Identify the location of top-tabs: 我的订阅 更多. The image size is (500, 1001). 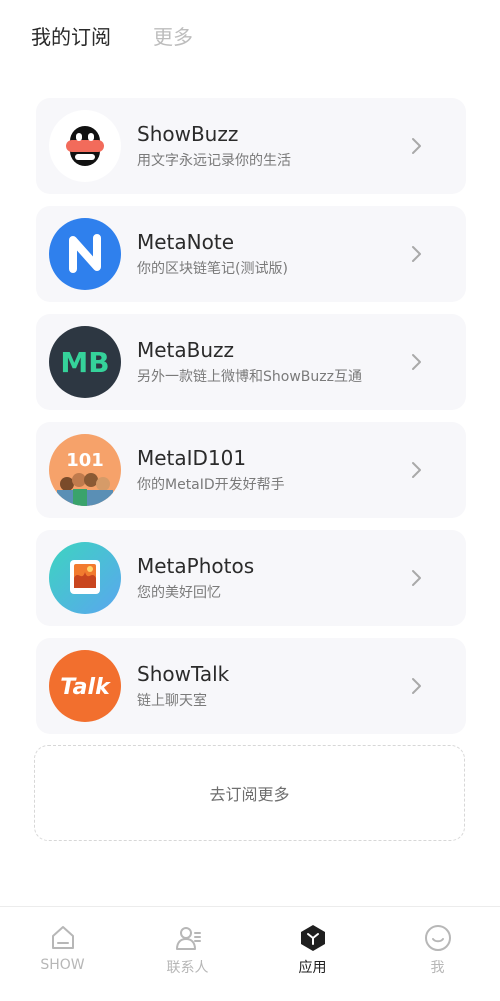
(112, 35).